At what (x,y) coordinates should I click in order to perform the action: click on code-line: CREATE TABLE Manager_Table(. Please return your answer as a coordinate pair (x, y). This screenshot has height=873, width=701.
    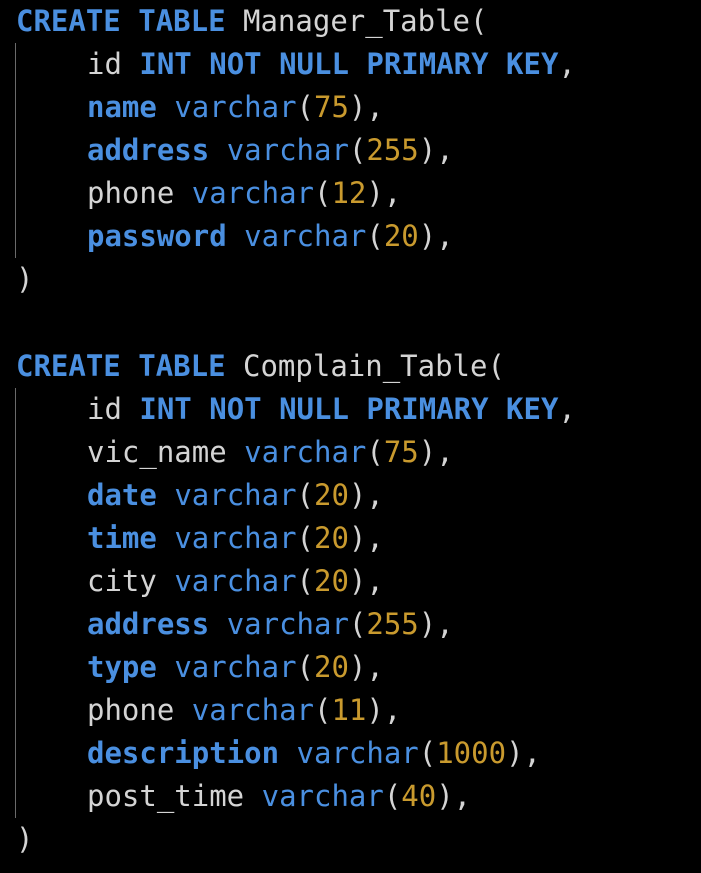
    Looking at the image, I should click on (251, 21).